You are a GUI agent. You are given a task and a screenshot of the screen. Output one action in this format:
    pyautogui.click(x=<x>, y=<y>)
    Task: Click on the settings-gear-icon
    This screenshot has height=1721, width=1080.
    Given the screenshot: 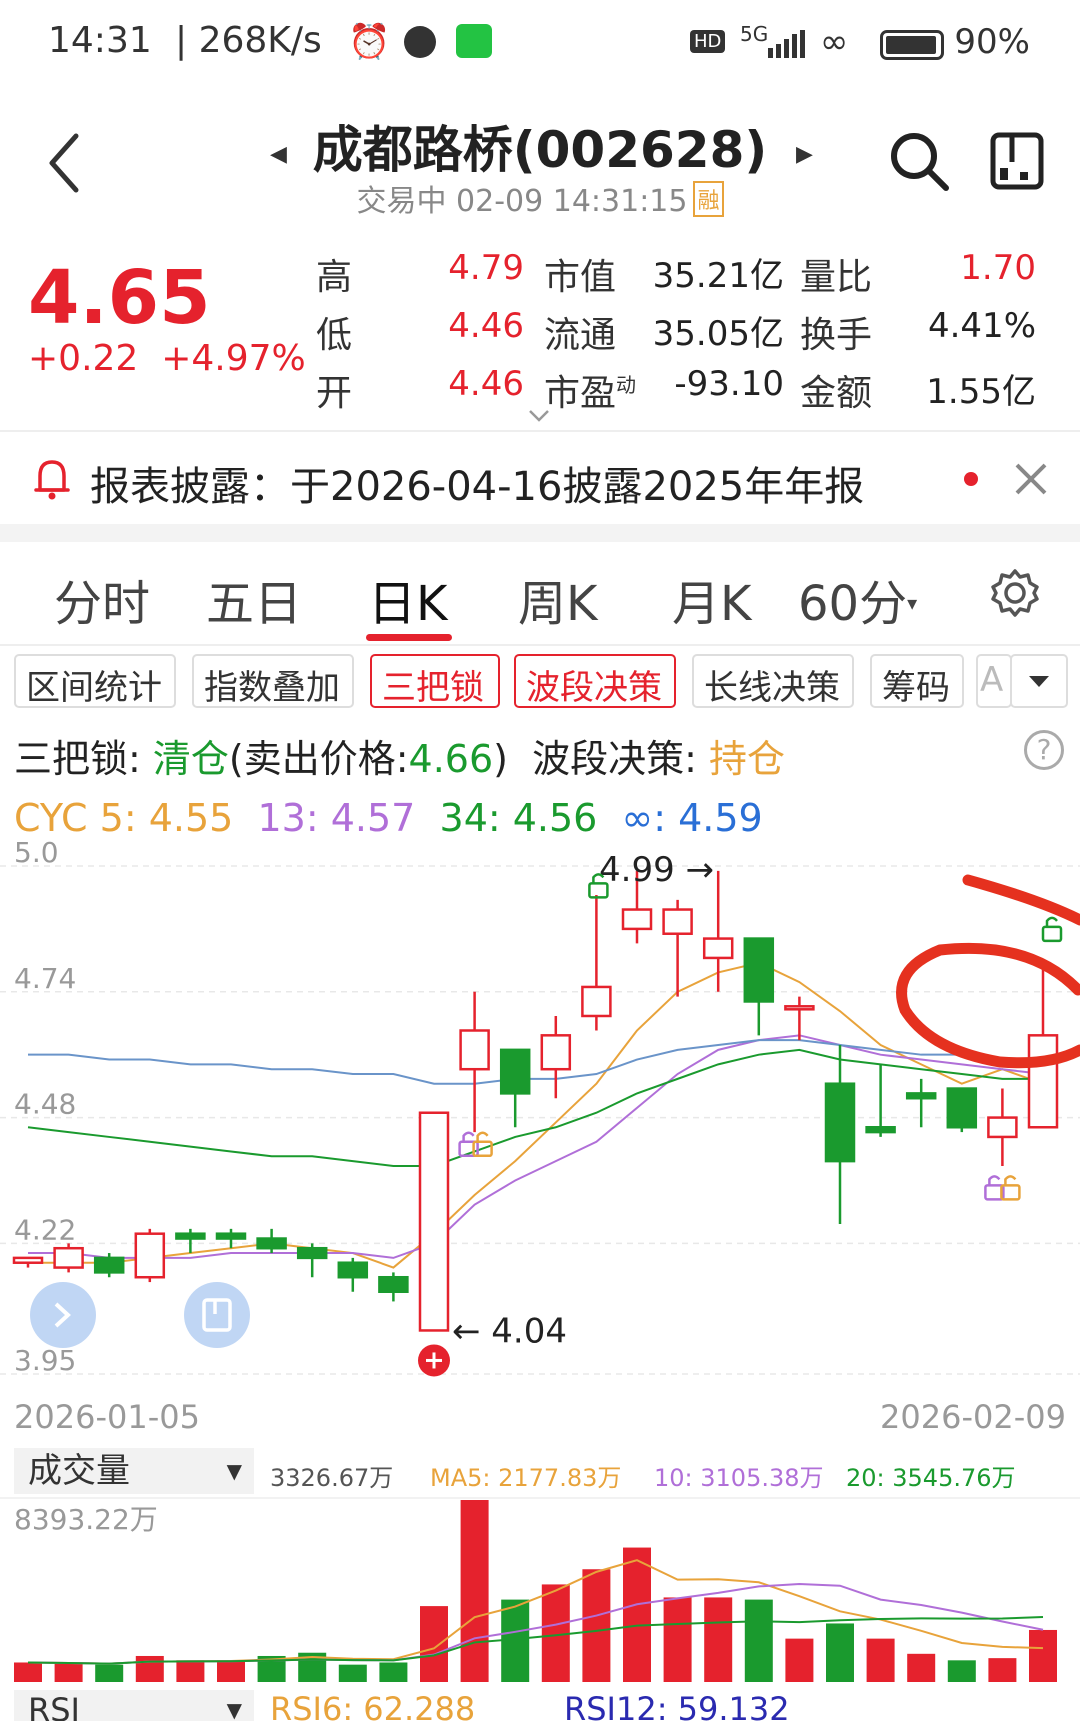 What is the action you would take?
    pyautogui.click(x=1015, y=595)
    